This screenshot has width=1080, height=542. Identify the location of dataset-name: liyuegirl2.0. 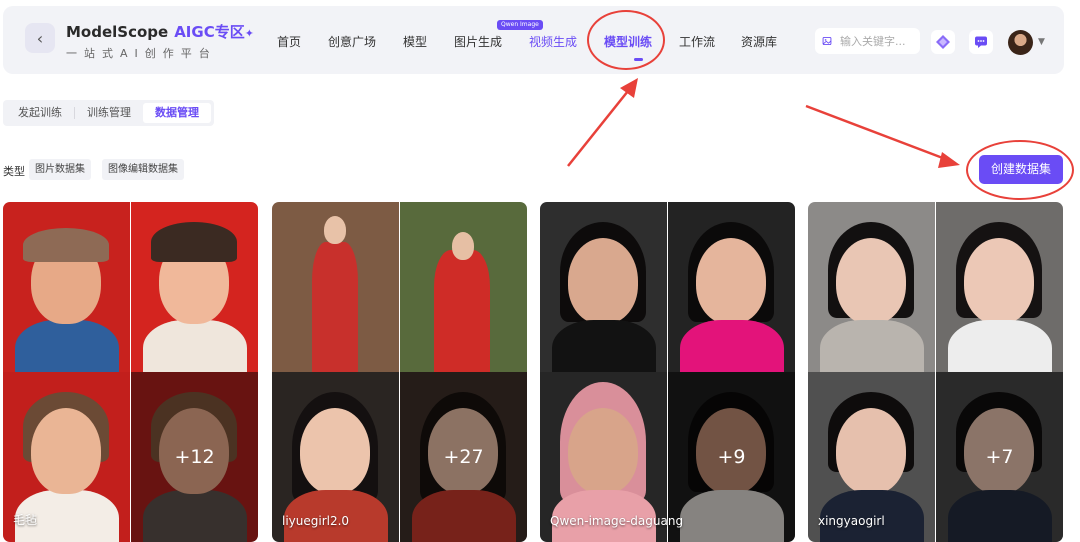
(316, 521).